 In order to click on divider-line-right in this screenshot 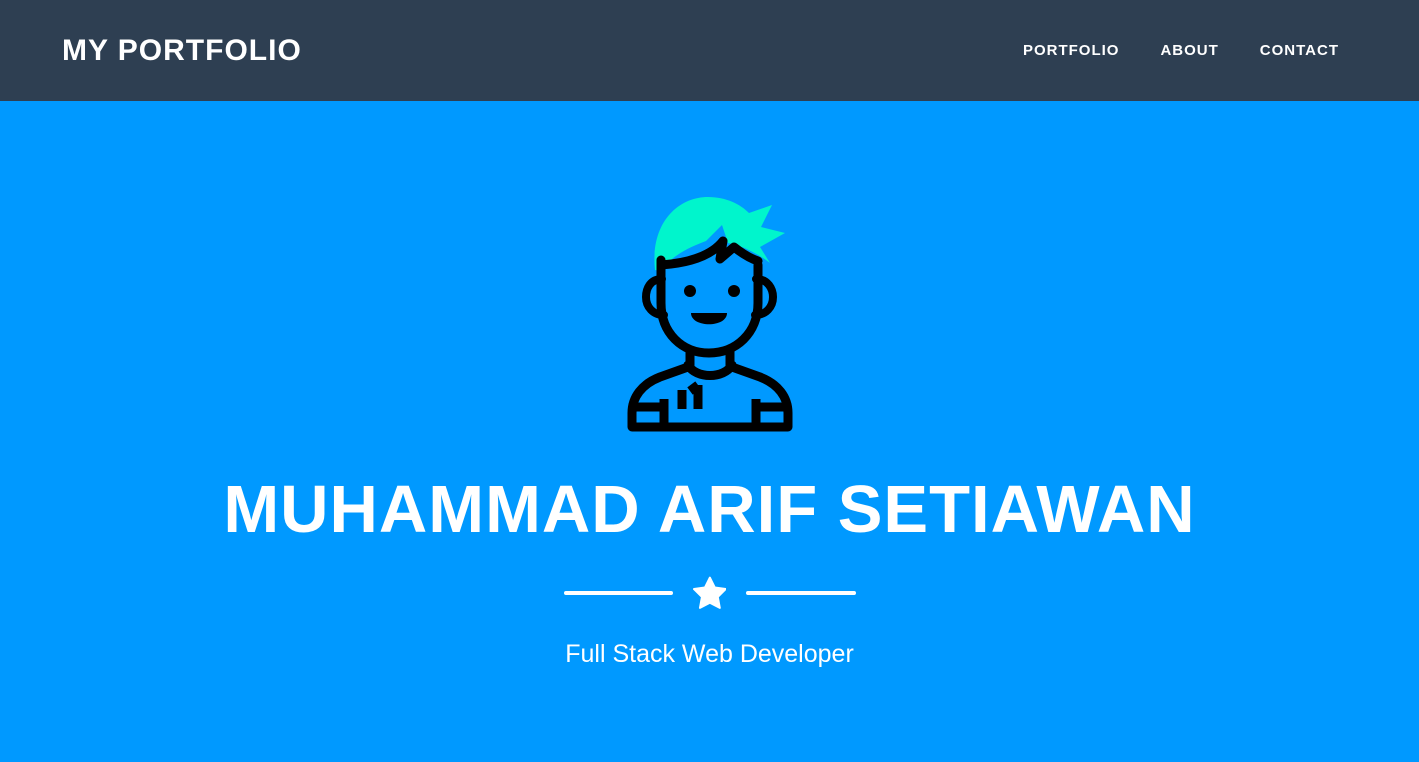, I will do `click(801, 592)`.